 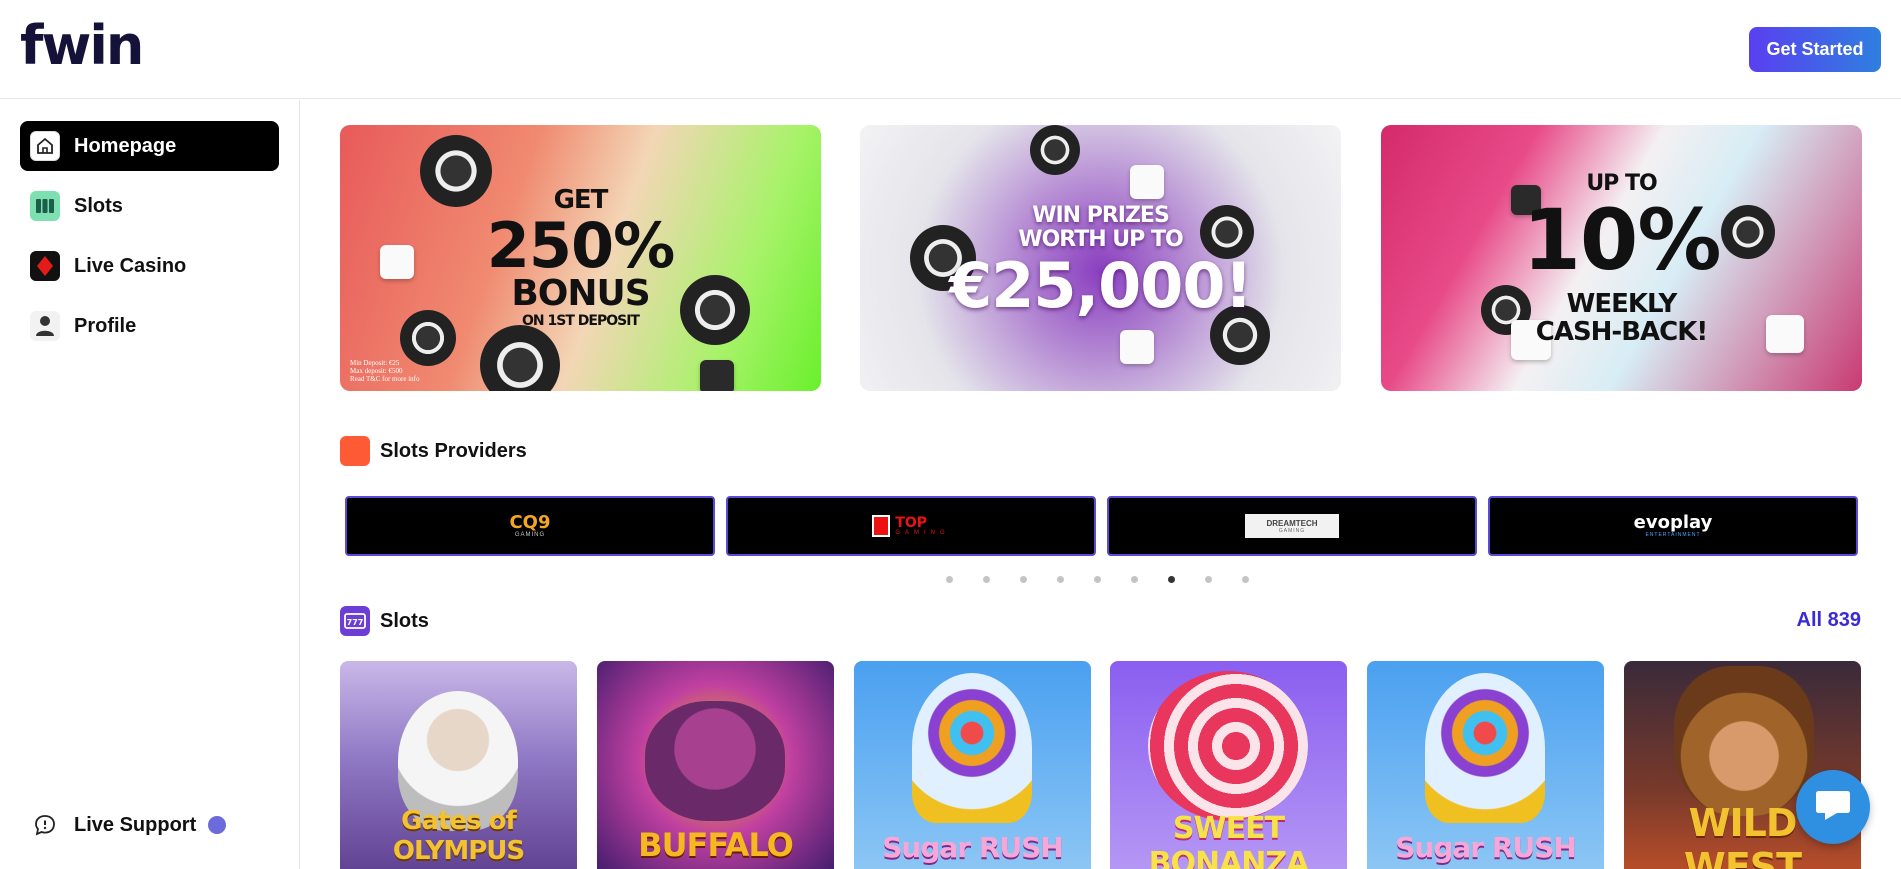 What do you see at coordinates (1228, 746) in the screenshot?
I see `lollipop-image` at bounding box center [1228, 746].